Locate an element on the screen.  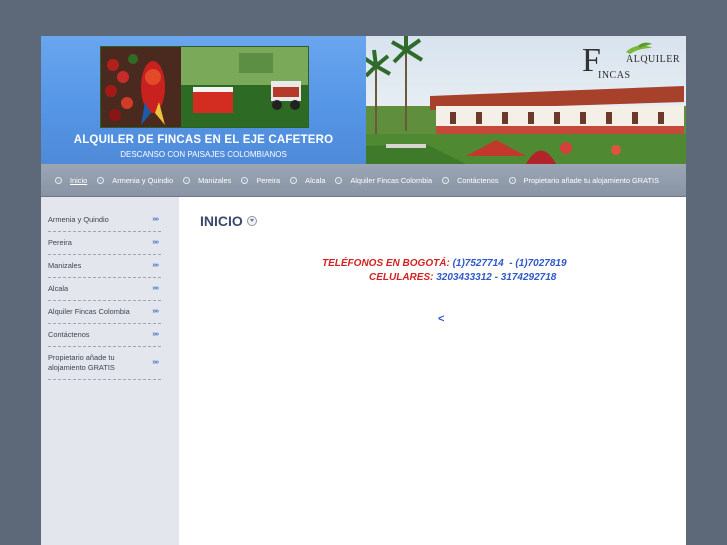
phones-line-mobile: CELULARES: 3203433312 - 3174292718 is located at coordinates (444, 278).